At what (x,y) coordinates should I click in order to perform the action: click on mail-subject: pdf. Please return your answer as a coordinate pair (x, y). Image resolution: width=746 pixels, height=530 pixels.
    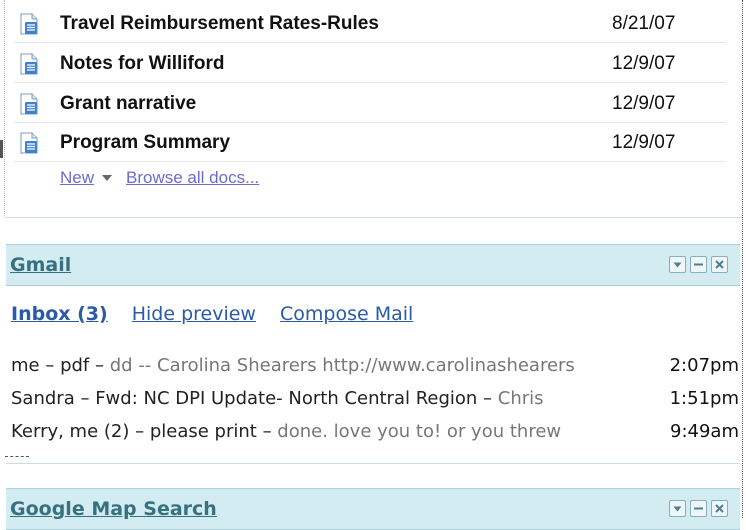
    Looking at the image, I should click on (75, 365).